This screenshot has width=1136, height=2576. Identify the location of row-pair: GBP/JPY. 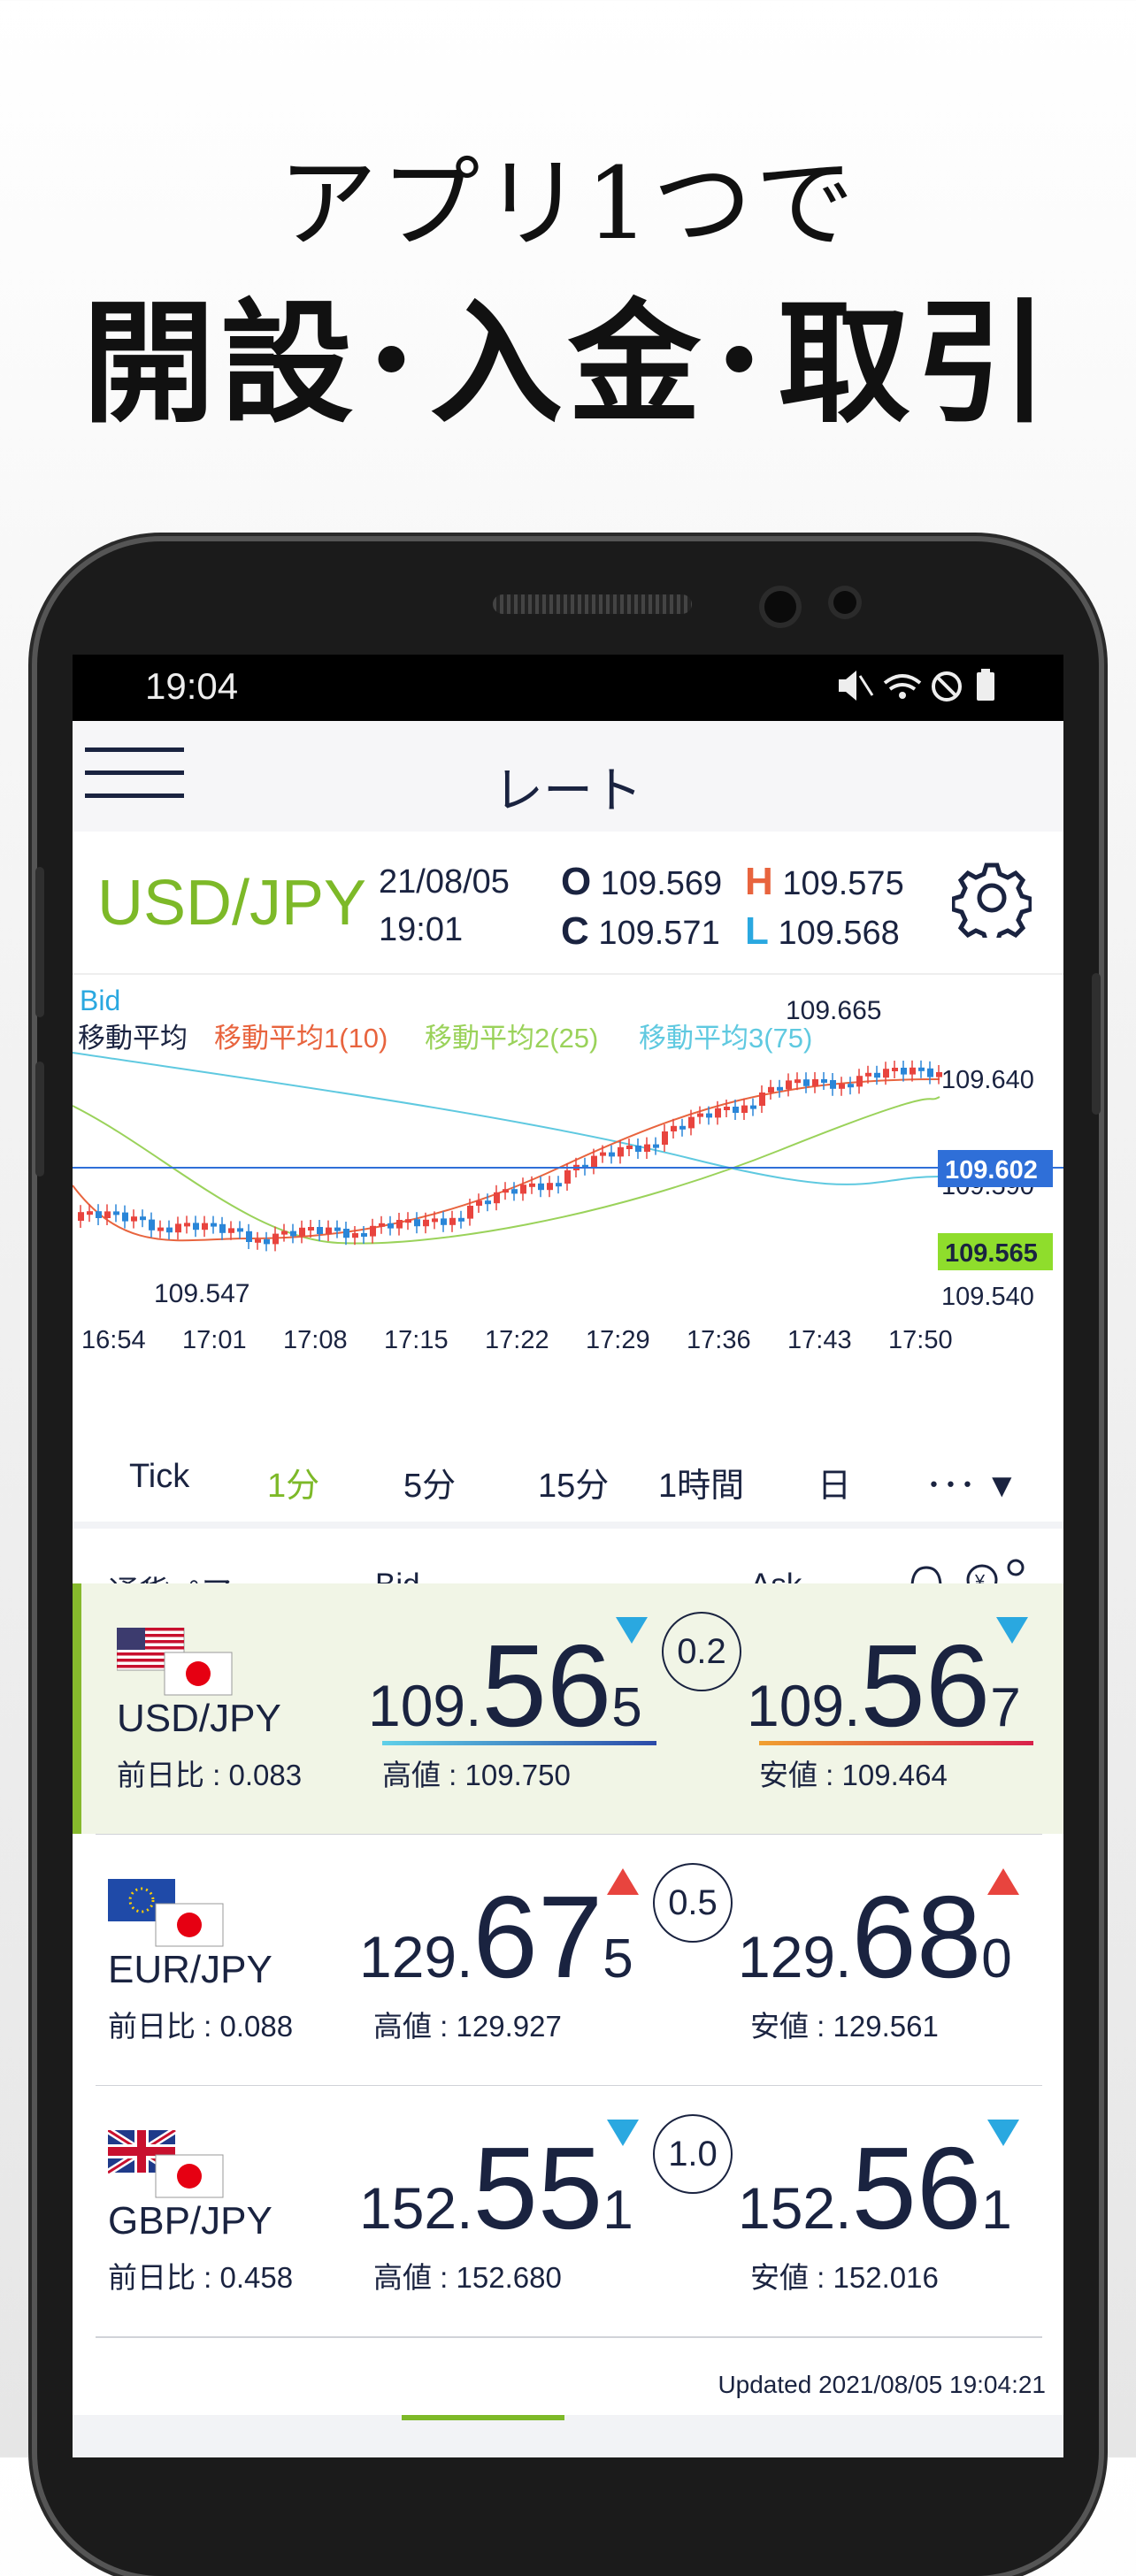
(190, 2220).